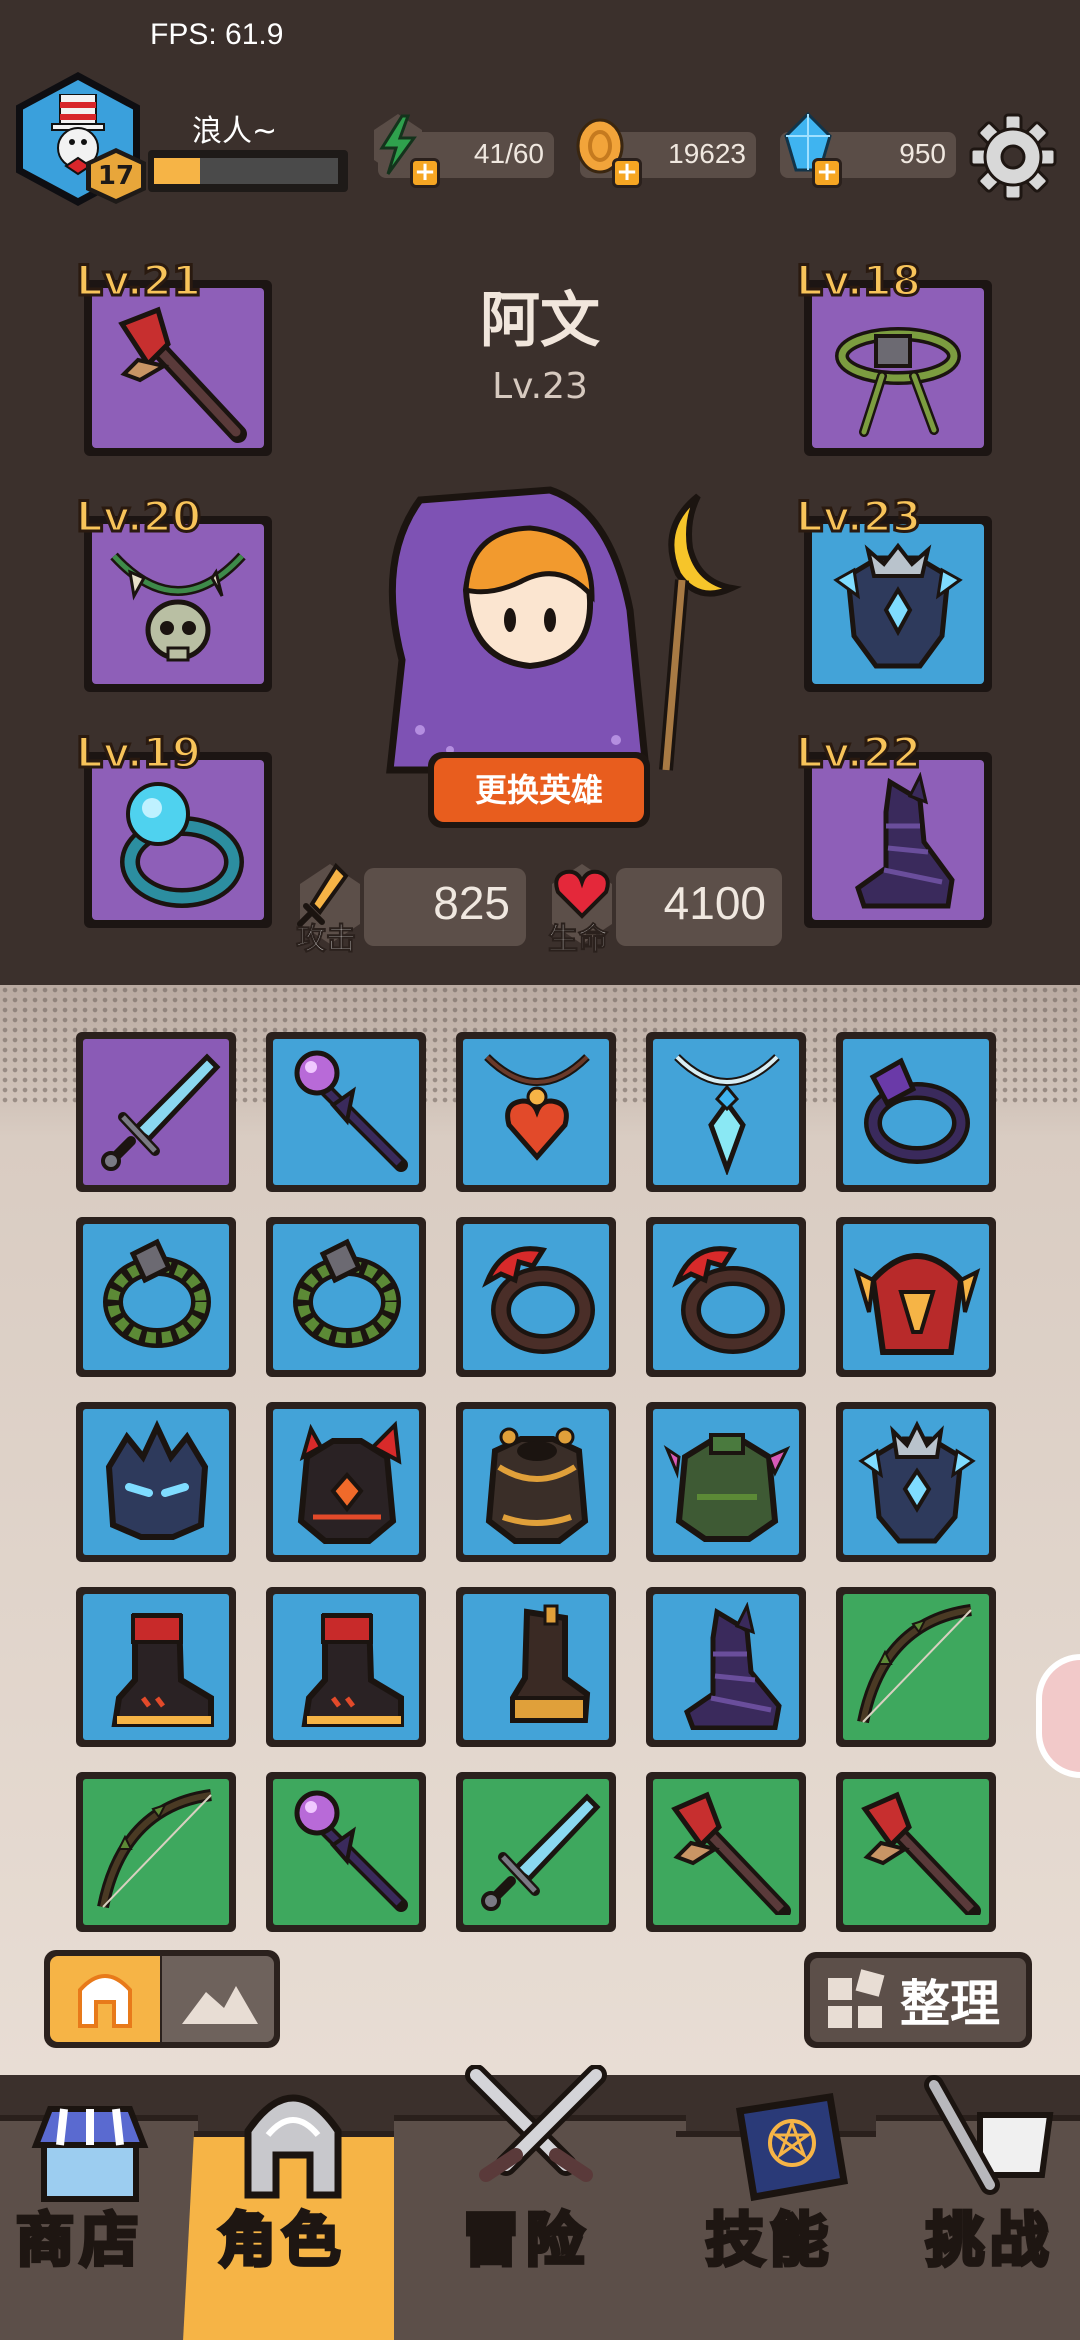 Image resolution: width=1080 pixels, height=2340 pixels. Describe the element at coordinates (827, 173) in the screenshot. I see `add-gems-button: +` at that location.